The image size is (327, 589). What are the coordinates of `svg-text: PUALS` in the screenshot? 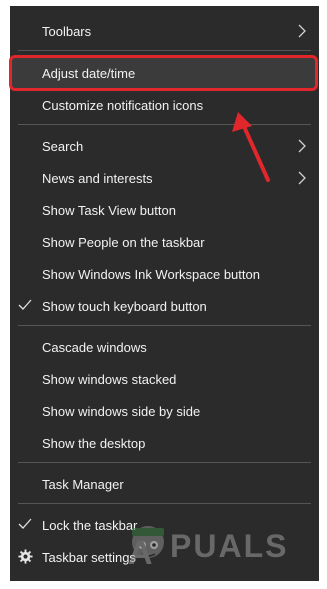 It's located at (229, 546).